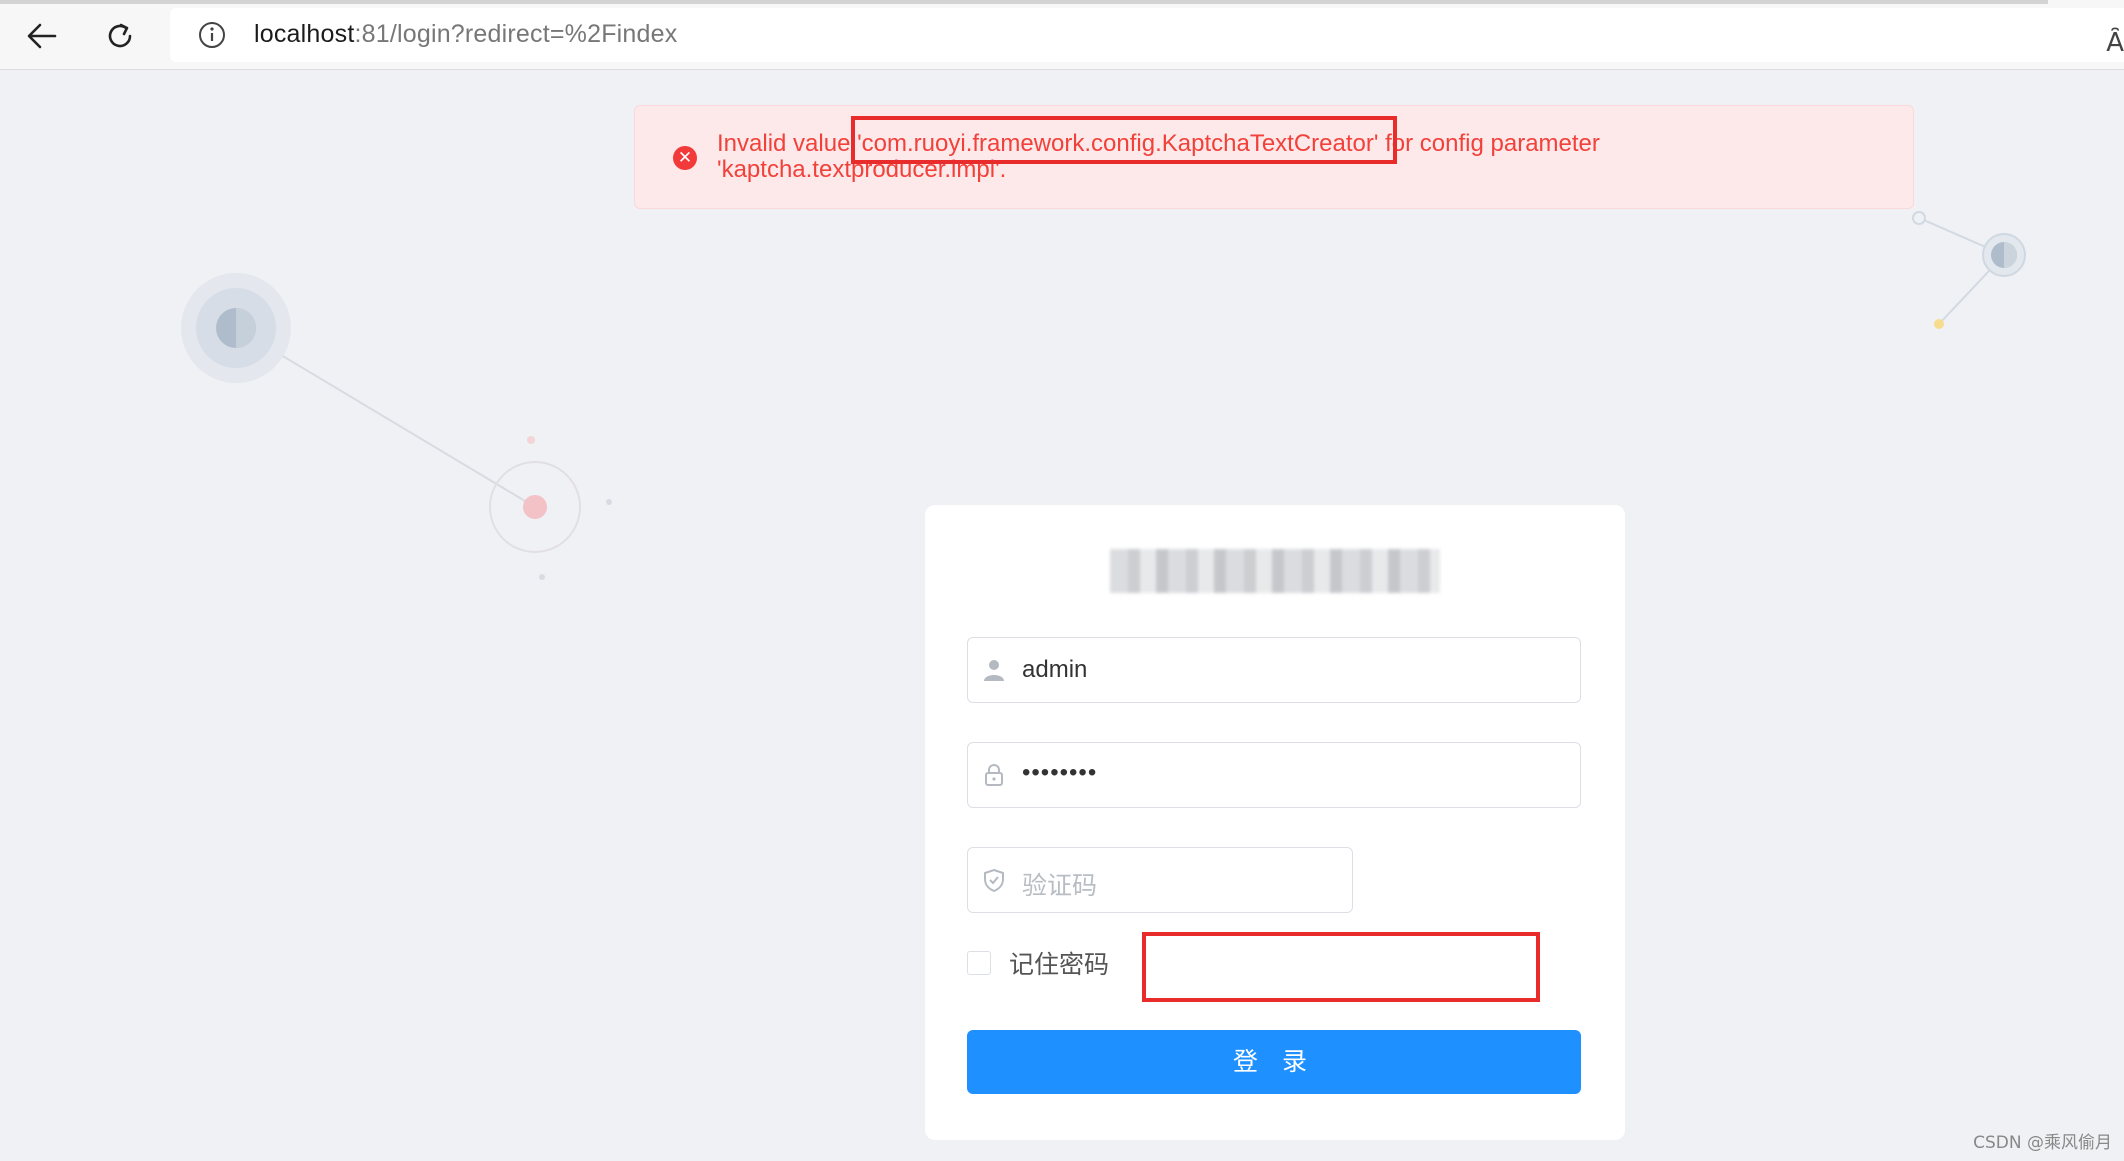  I want to click on remember-label: 记住密码, so click(1059, 964).